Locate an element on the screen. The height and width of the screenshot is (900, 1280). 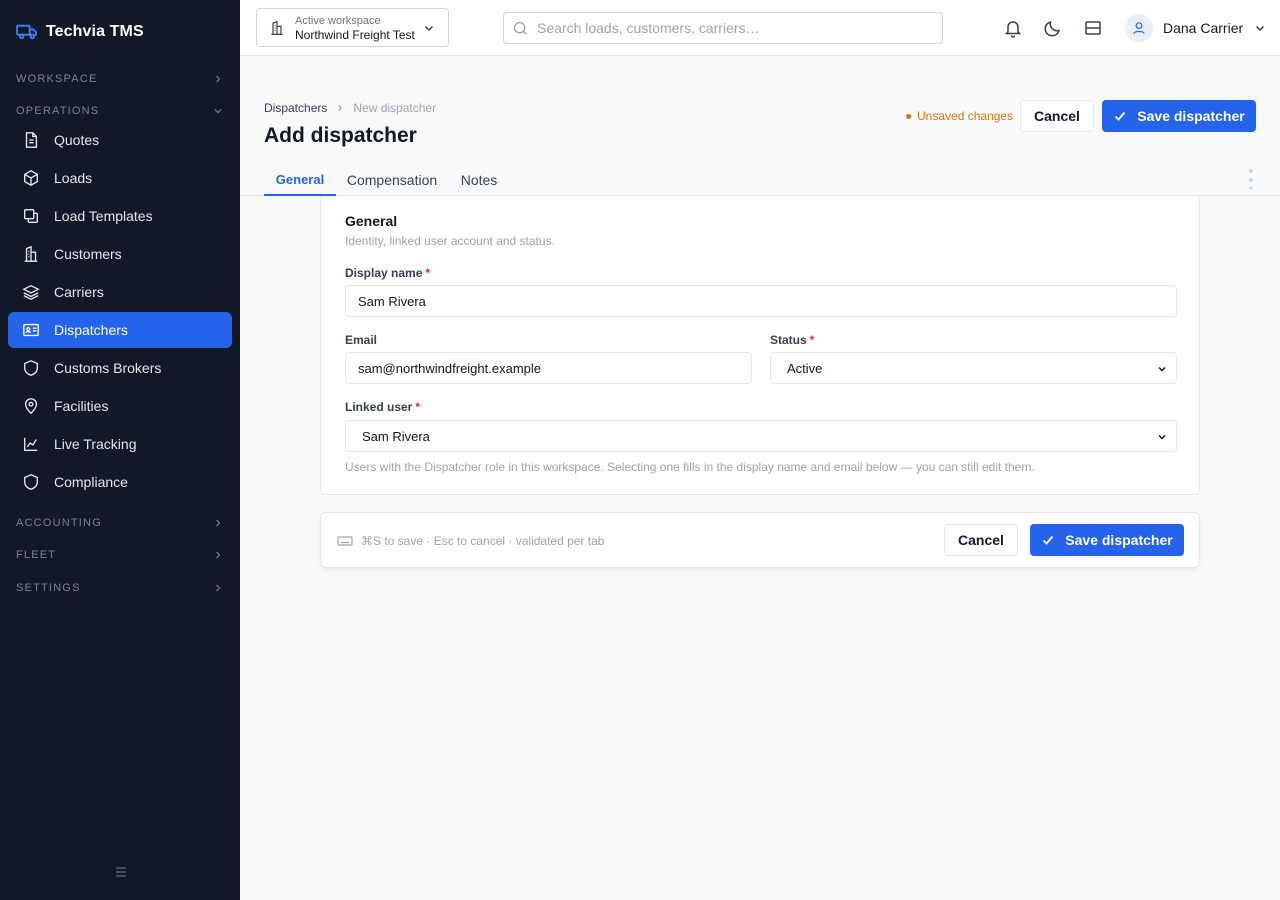
save-dispatcher-button: Save dispatcher is located at coordinates (1179, 116).